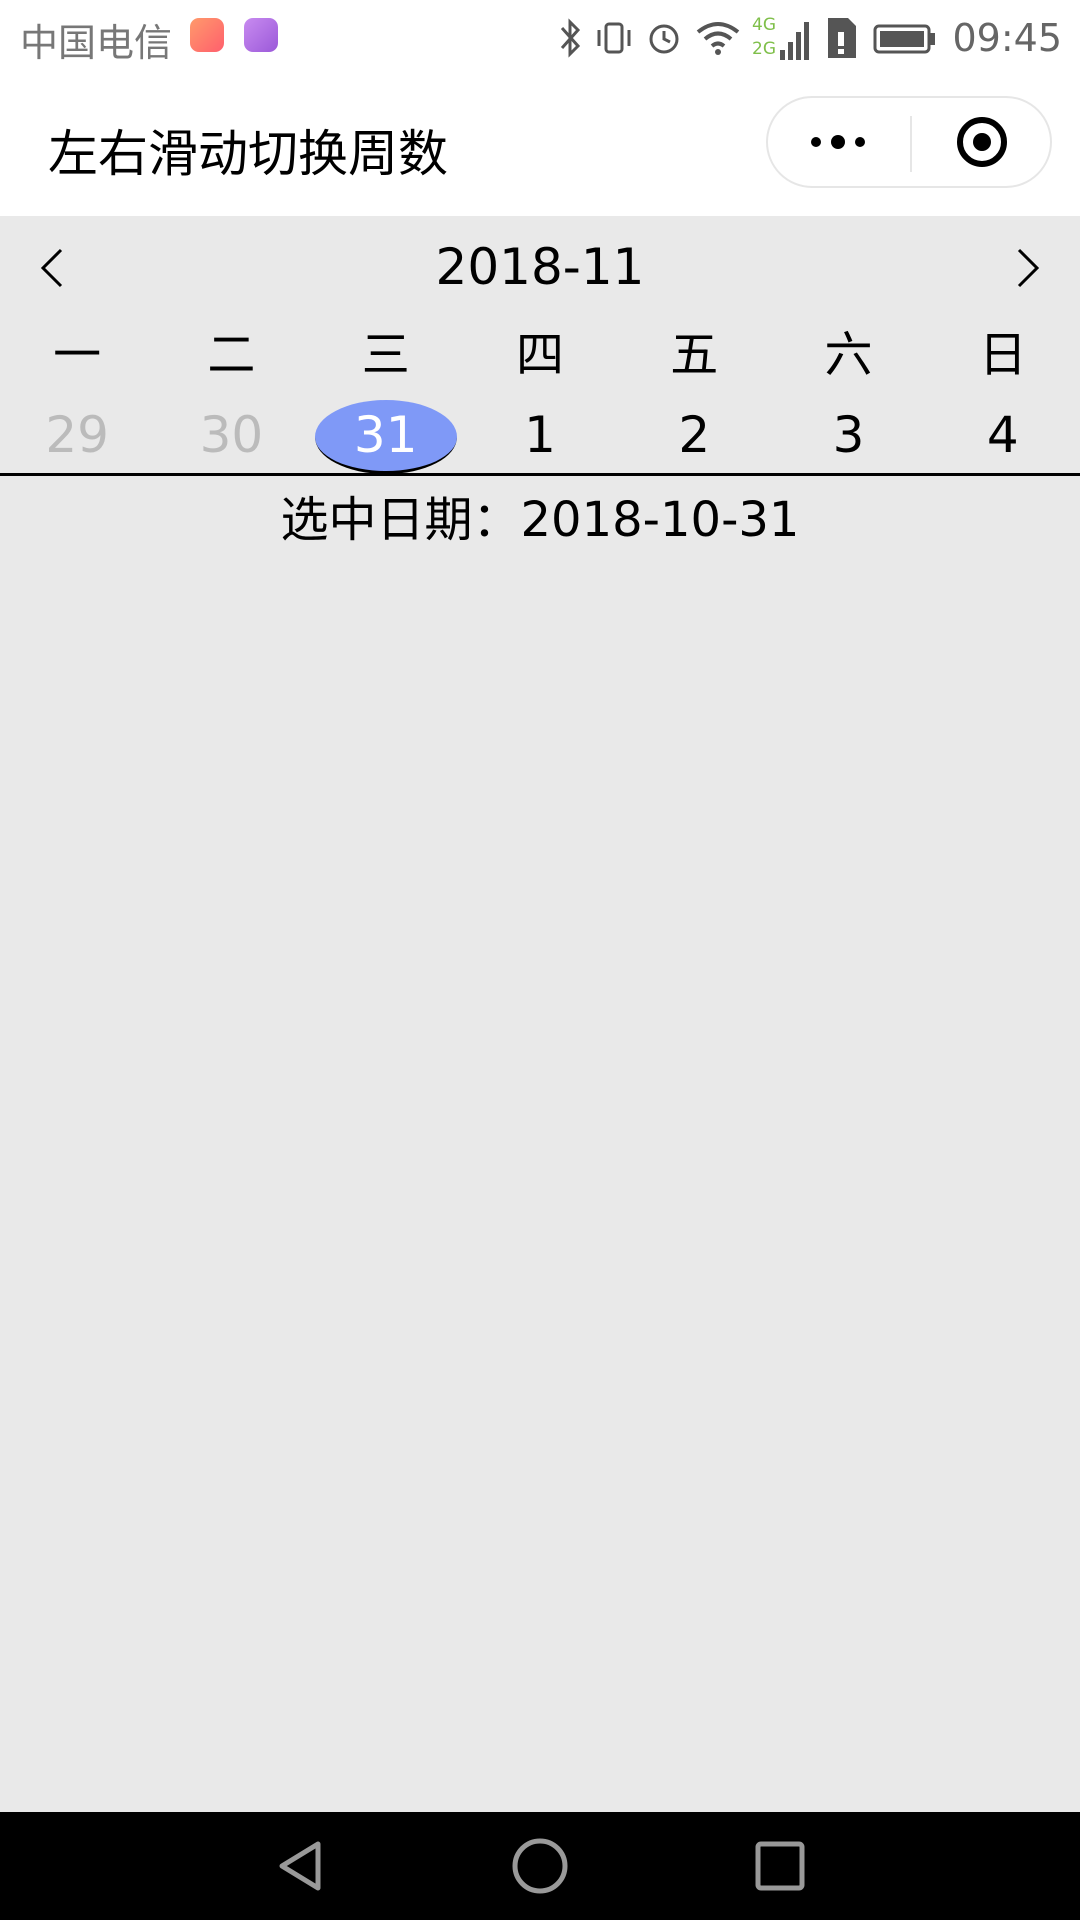 The width and height of the screenshot is (1080, 1920). I want to click on day-cell: 3, so click(848, 435).